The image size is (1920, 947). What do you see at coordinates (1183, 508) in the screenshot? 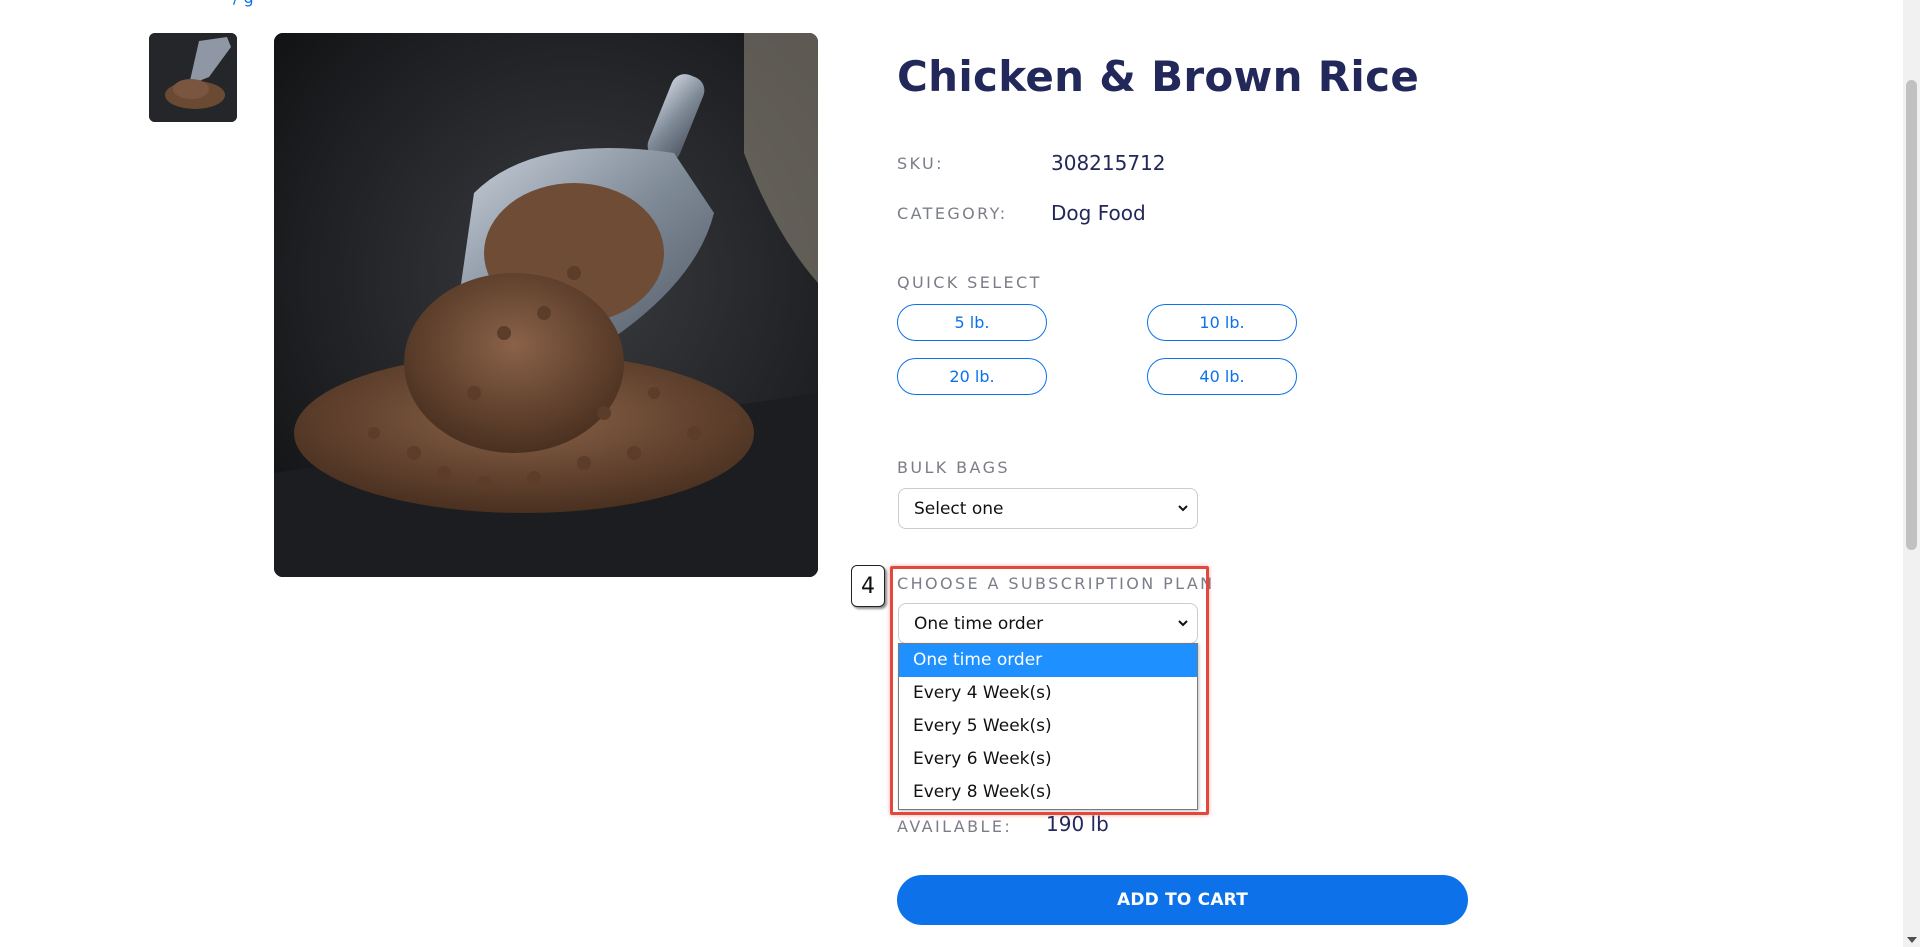
I see `chevron-down-icon` at bounding box center [1183, 508].